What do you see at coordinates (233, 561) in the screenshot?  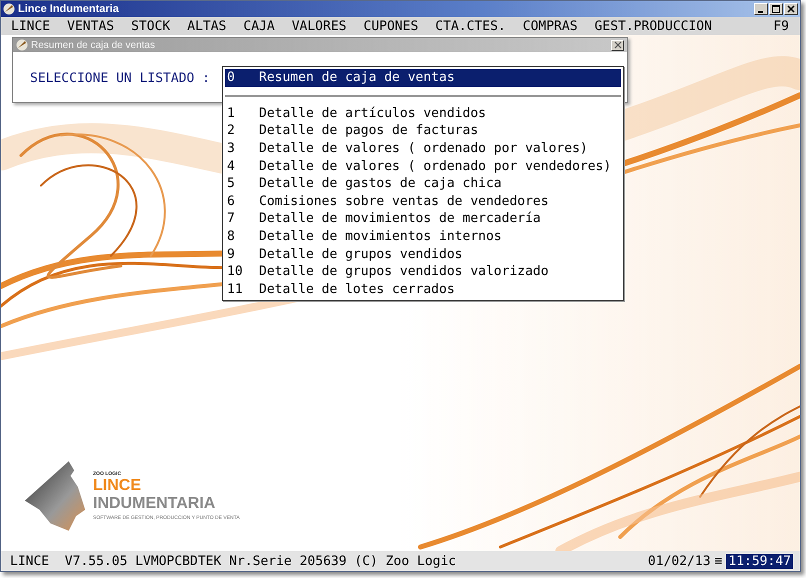 I see `version-info: LINCE V7.55.05 LVMOPCBDTEK Nr.Serie 205639 (C) Zoo Logic` at bounding box center [233, 561].